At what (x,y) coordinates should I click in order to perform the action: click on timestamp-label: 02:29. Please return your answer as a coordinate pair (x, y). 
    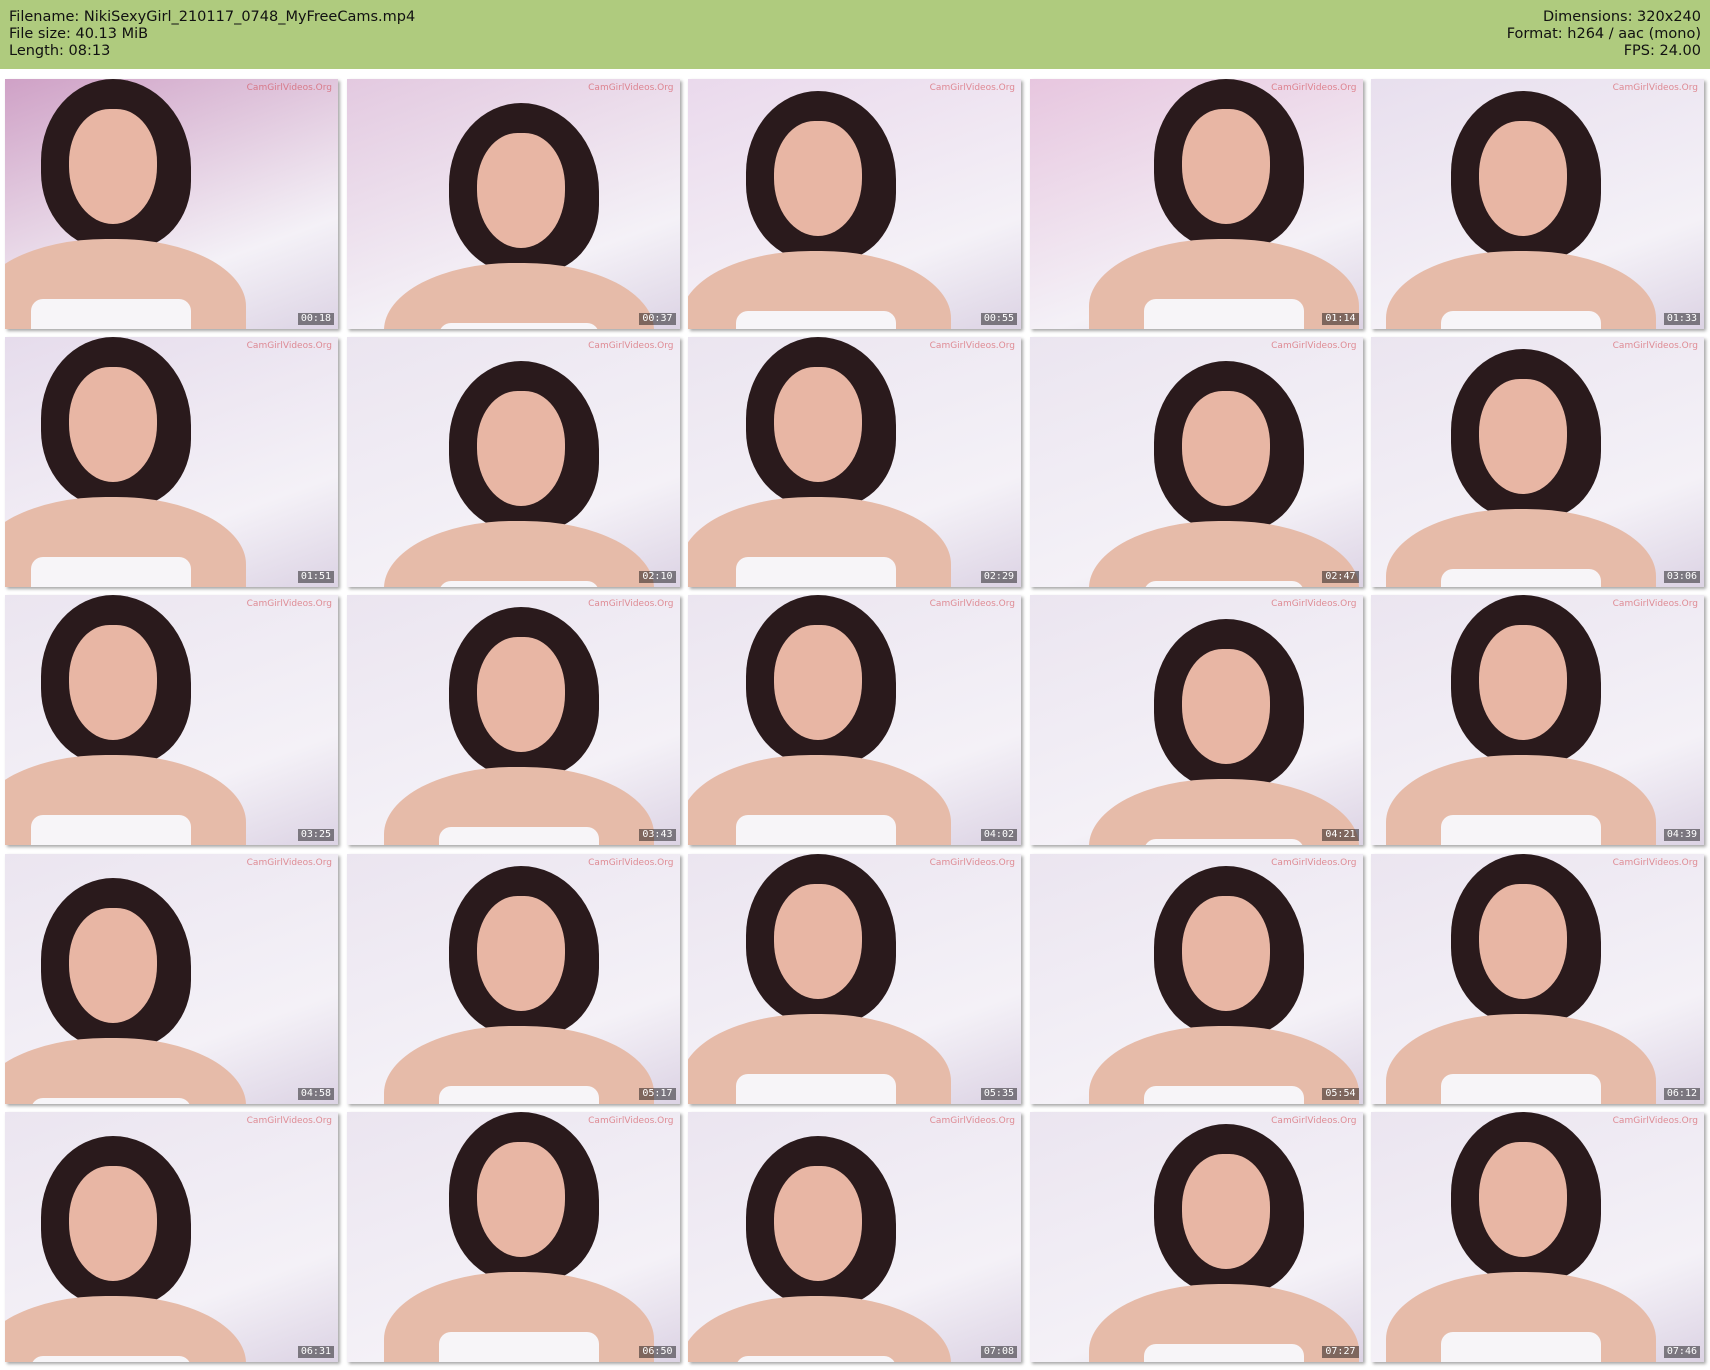
    Looking at the image, I should click on (998, 577).